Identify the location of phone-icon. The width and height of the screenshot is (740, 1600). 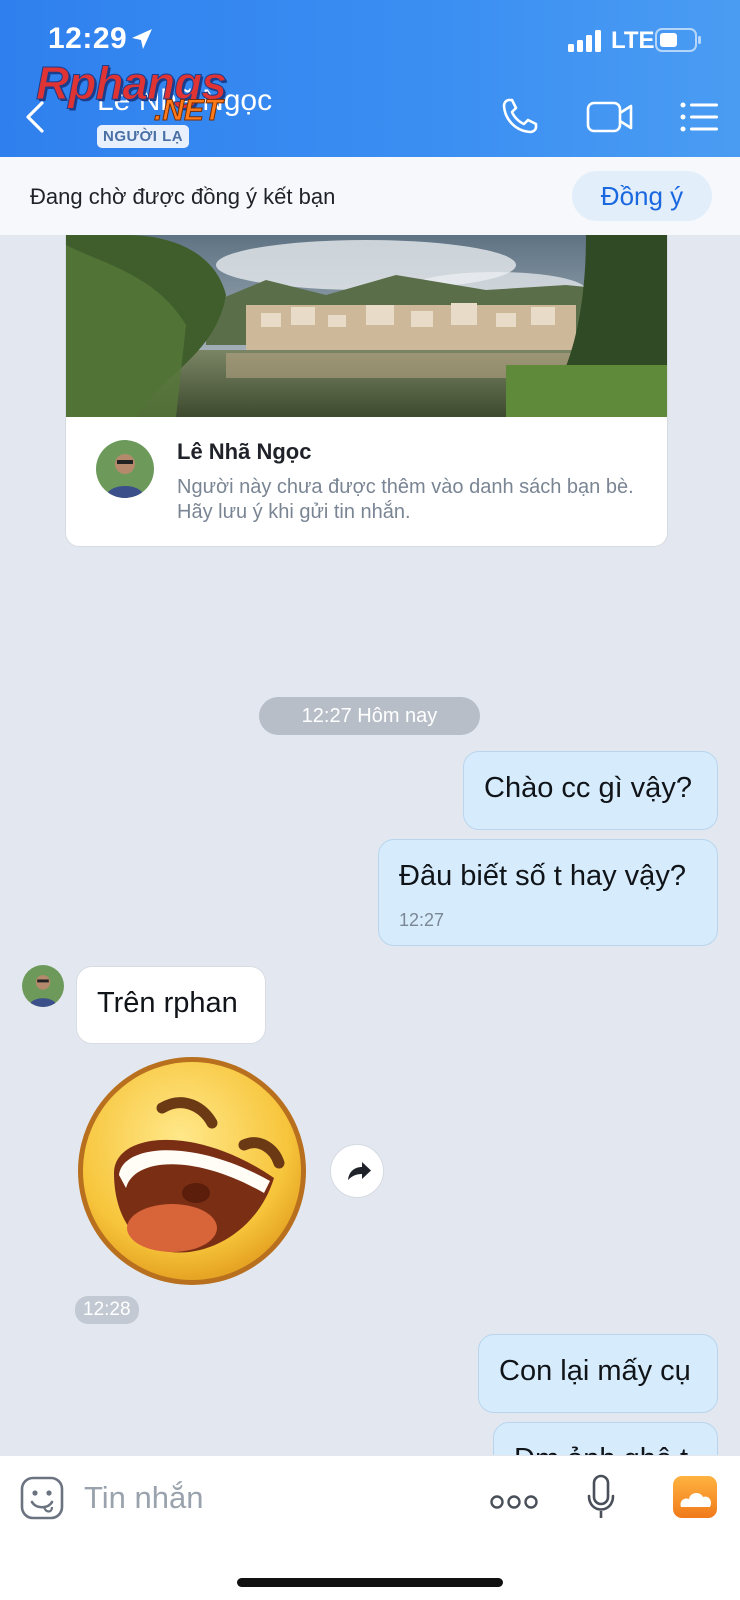
(520, 118).